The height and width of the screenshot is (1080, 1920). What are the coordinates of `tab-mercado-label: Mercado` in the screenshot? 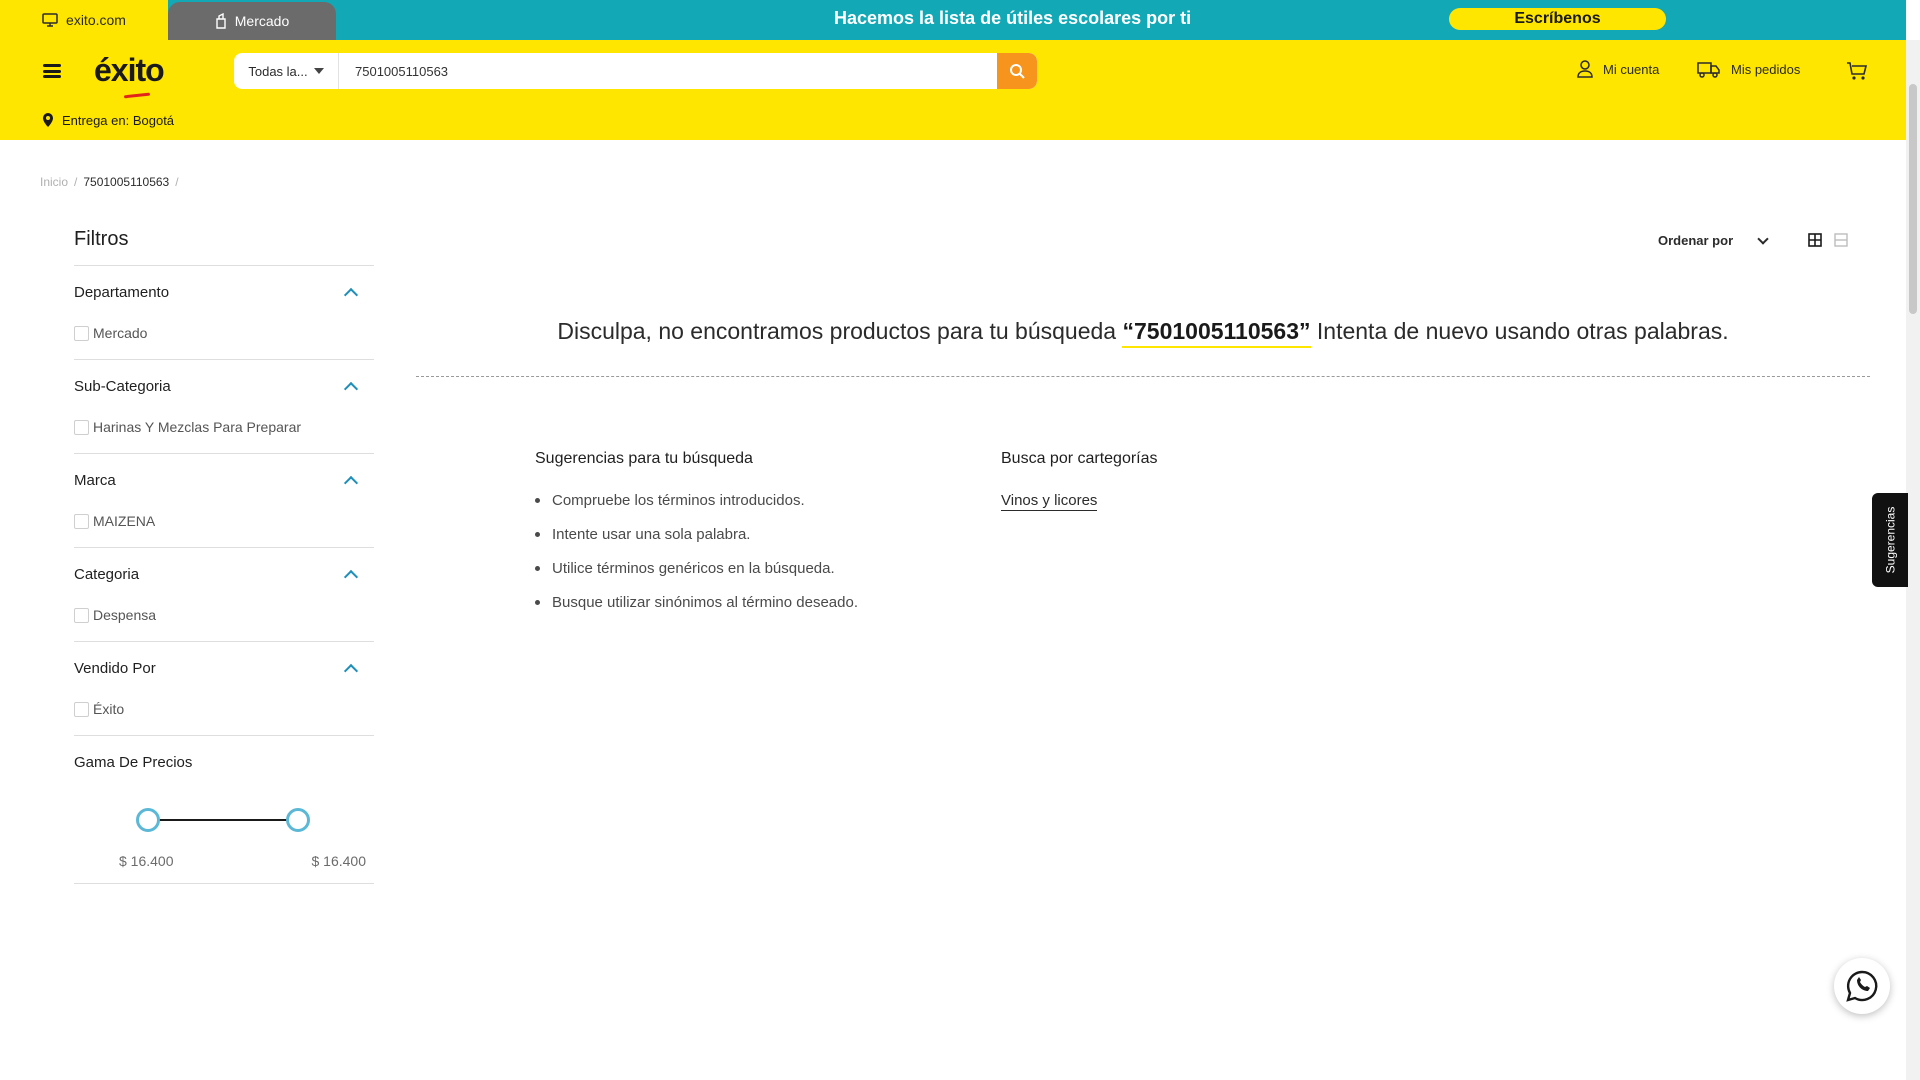 It's located at (262, 21).